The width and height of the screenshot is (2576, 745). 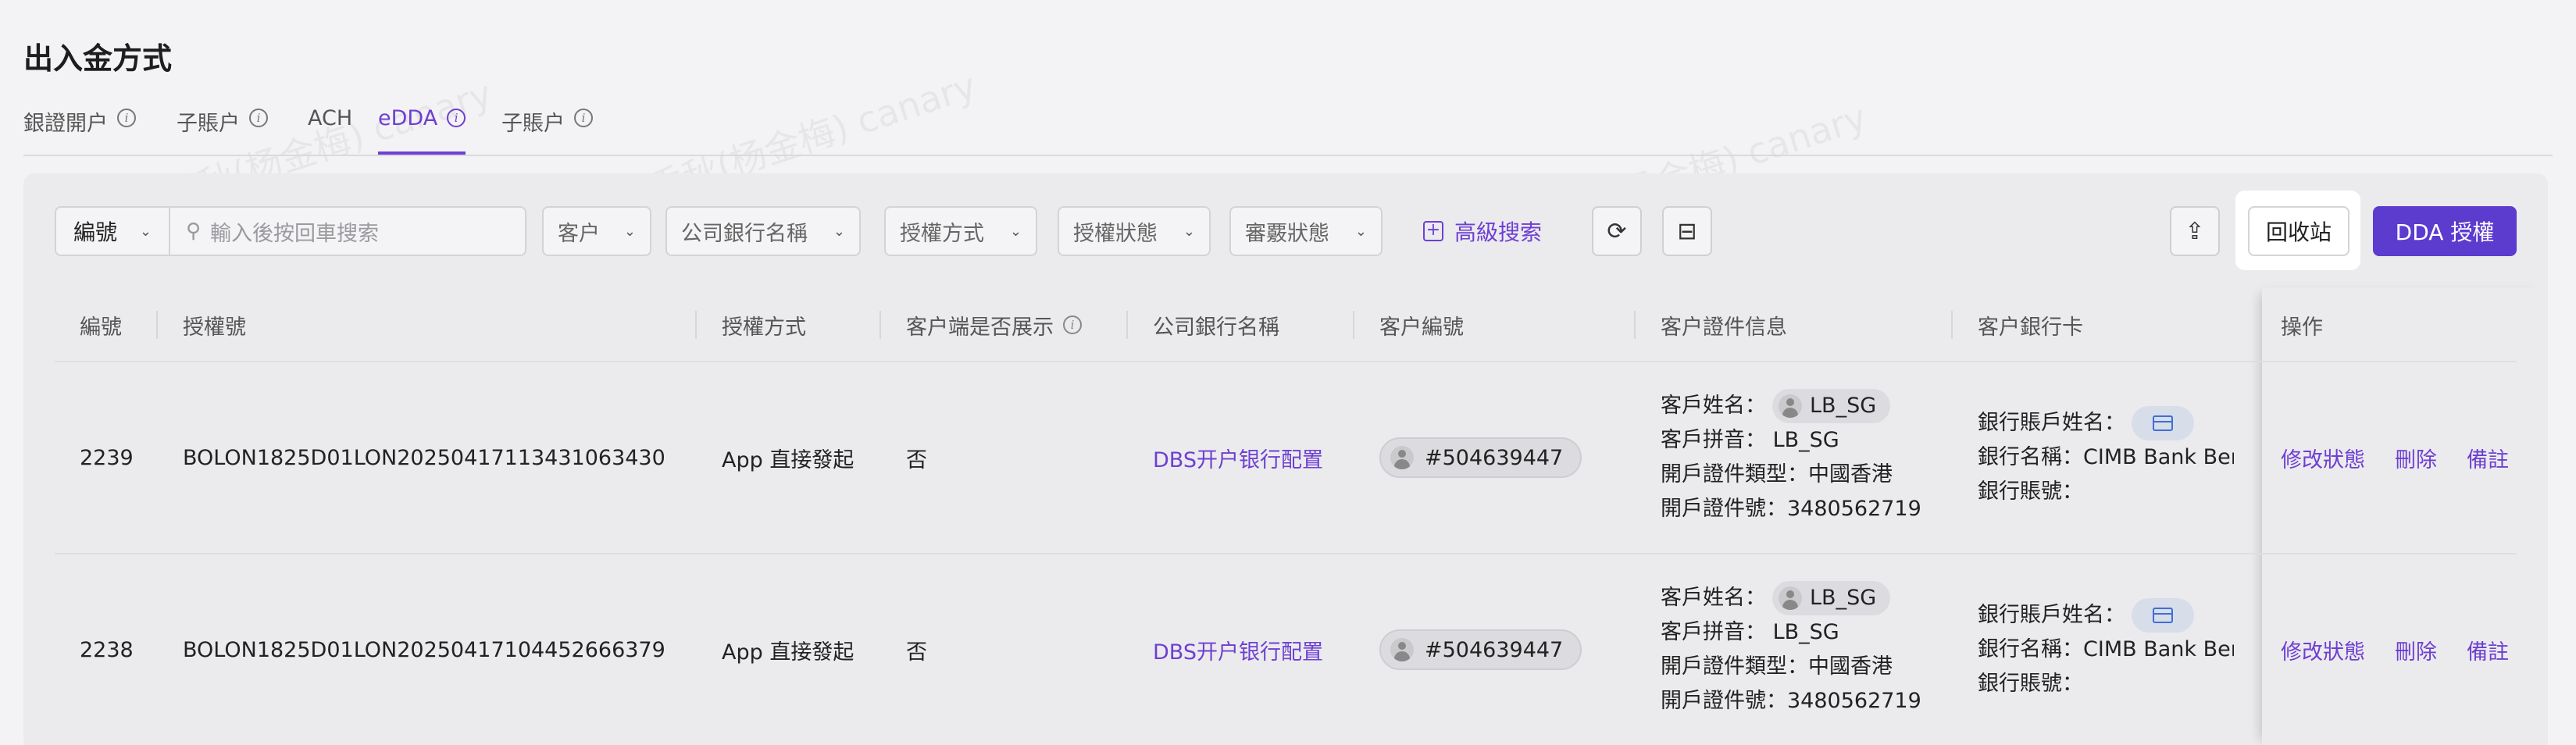 I want to click on tab-label: eDDA, so click(x=408, y=118).